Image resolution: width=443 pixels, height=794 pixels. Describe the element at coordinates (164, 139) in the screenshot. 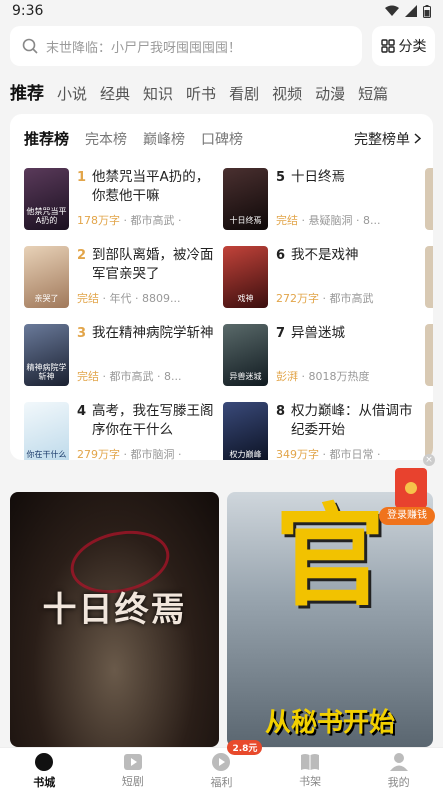

I see `ranking-tab-peak: 巅峰榜` at that location.